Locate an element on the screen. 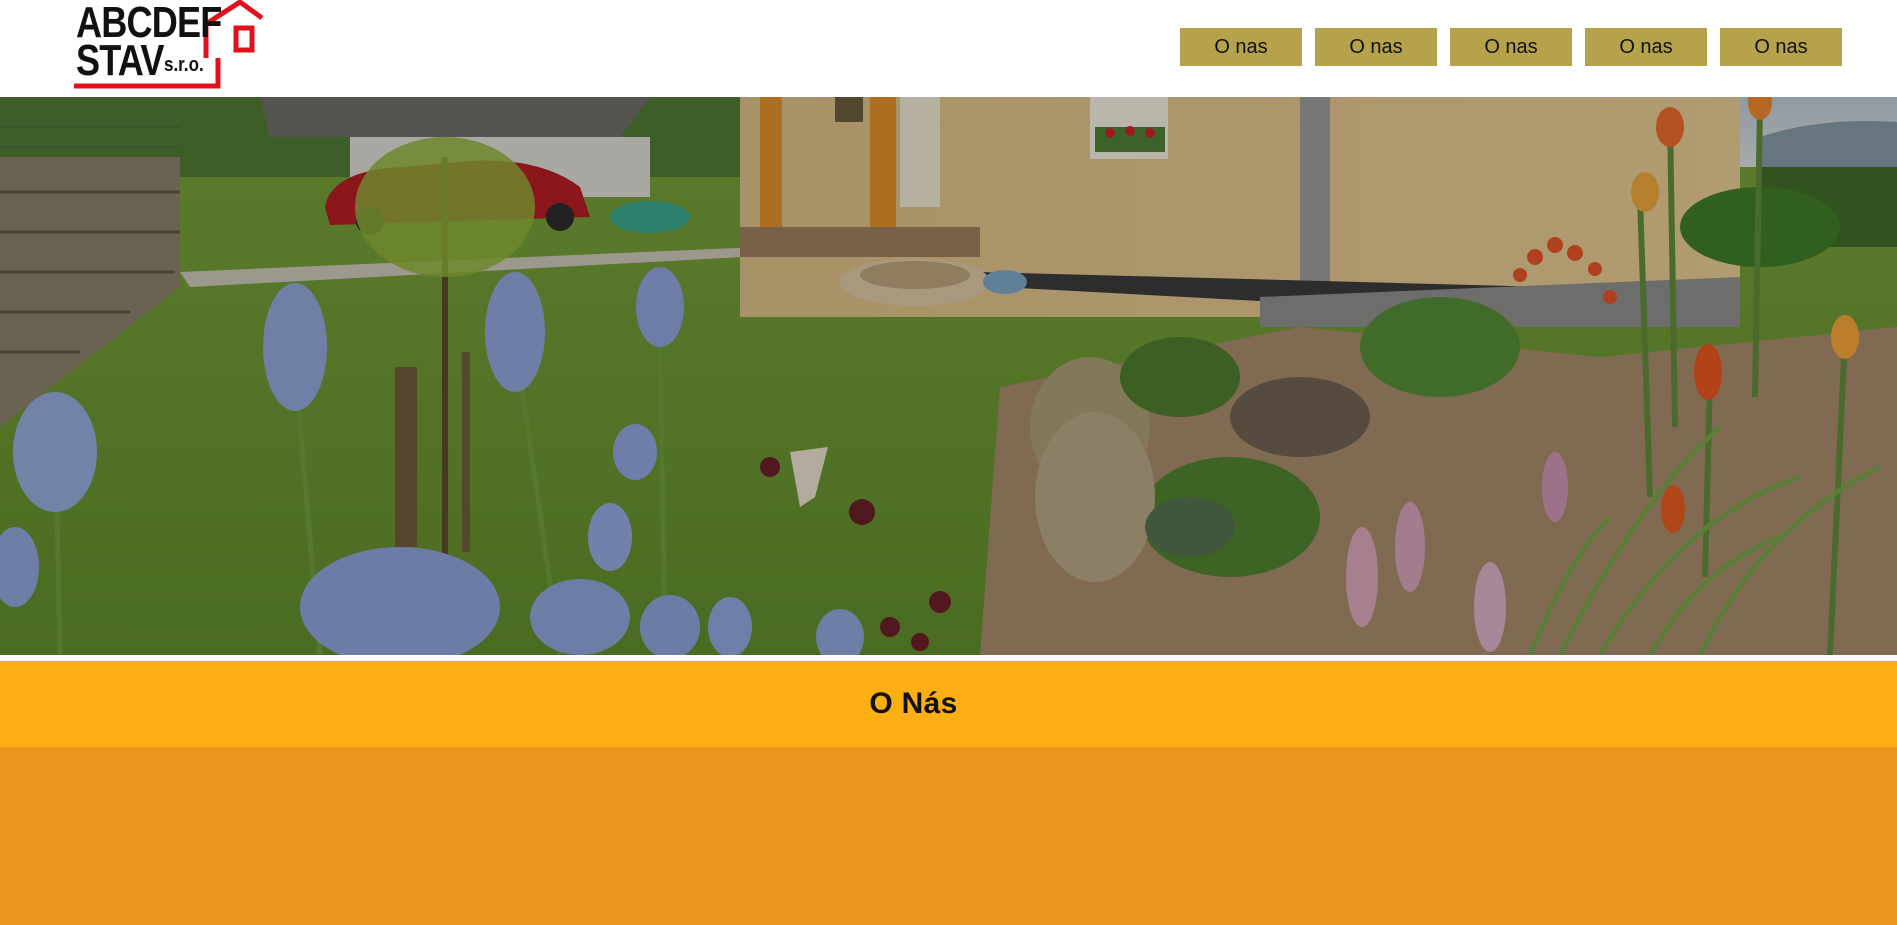 This screenshot has height=925, width=1897. nav-button-2: O nas is located at coordinates (1376, 47).